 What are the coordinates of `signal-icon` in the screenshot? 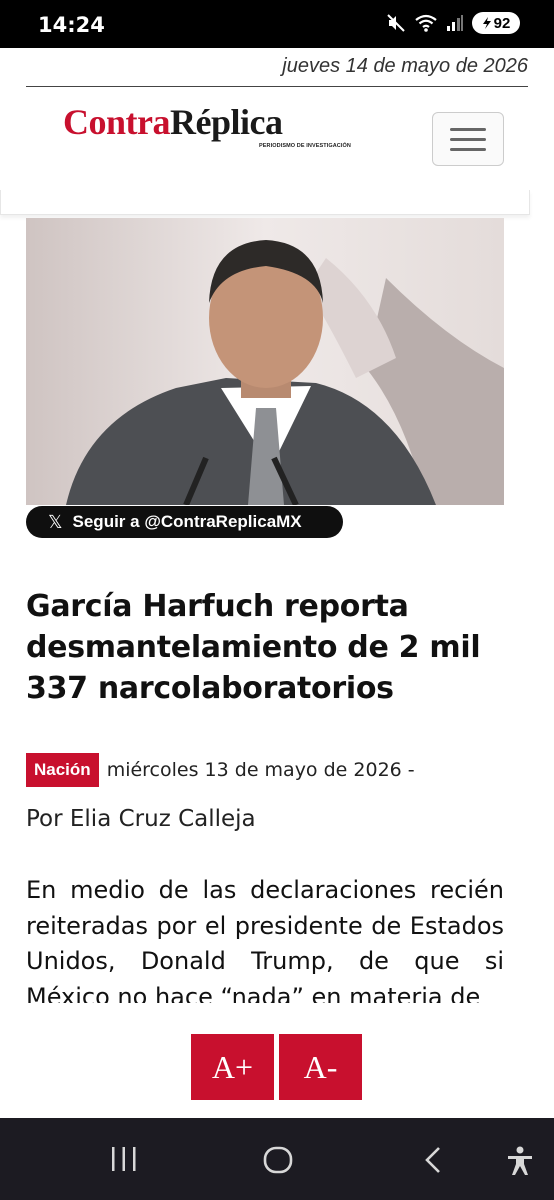 It's located at (455, 23).